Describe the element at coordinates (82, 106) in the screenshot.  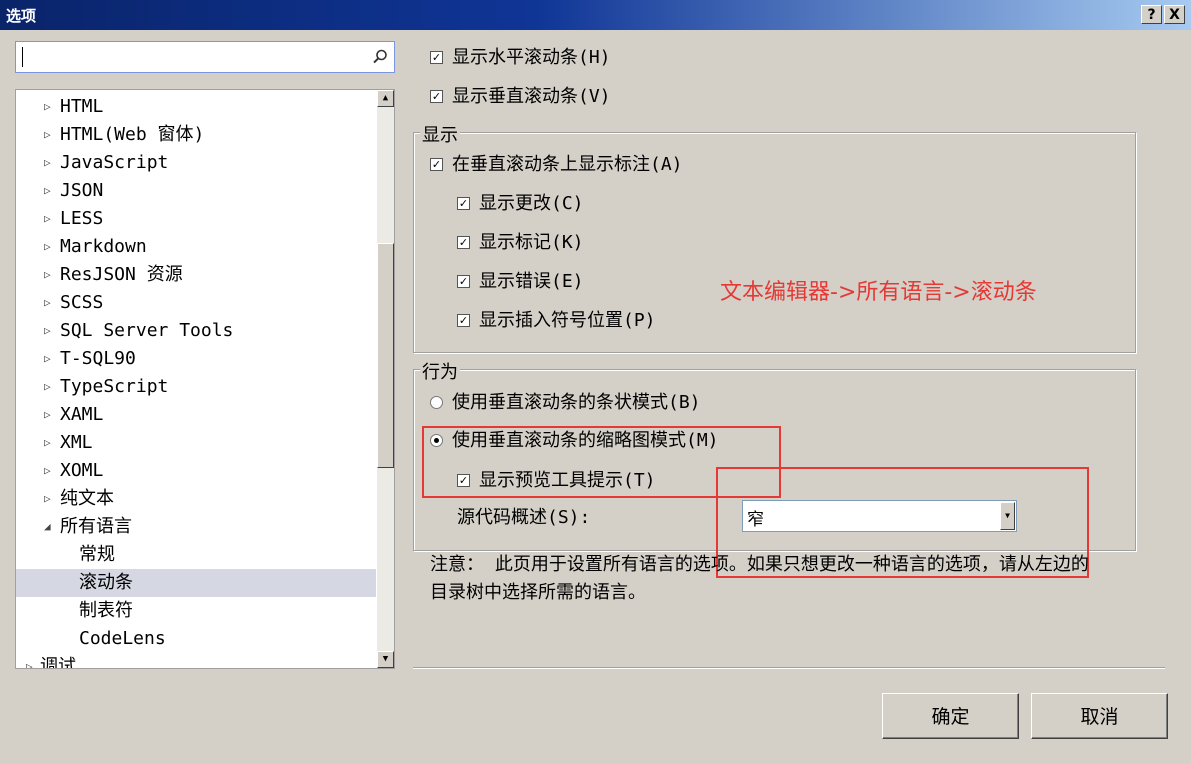
I see `tree-item-label: HTML` at that location.